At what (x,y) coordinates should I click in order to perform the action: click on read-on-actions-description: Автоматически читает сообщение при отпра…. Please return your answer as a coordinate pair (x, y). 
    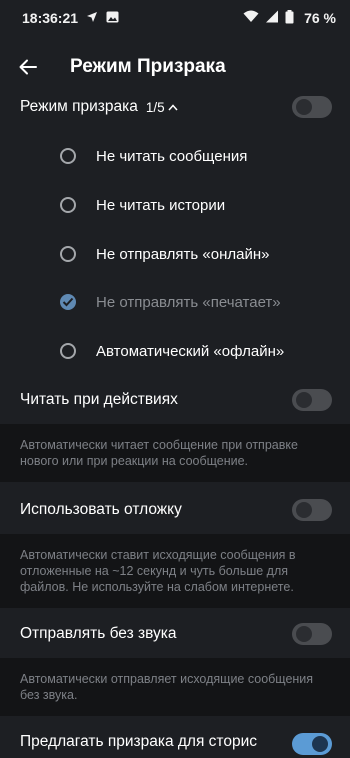
    Looking at the image, I should click on (175, 453).